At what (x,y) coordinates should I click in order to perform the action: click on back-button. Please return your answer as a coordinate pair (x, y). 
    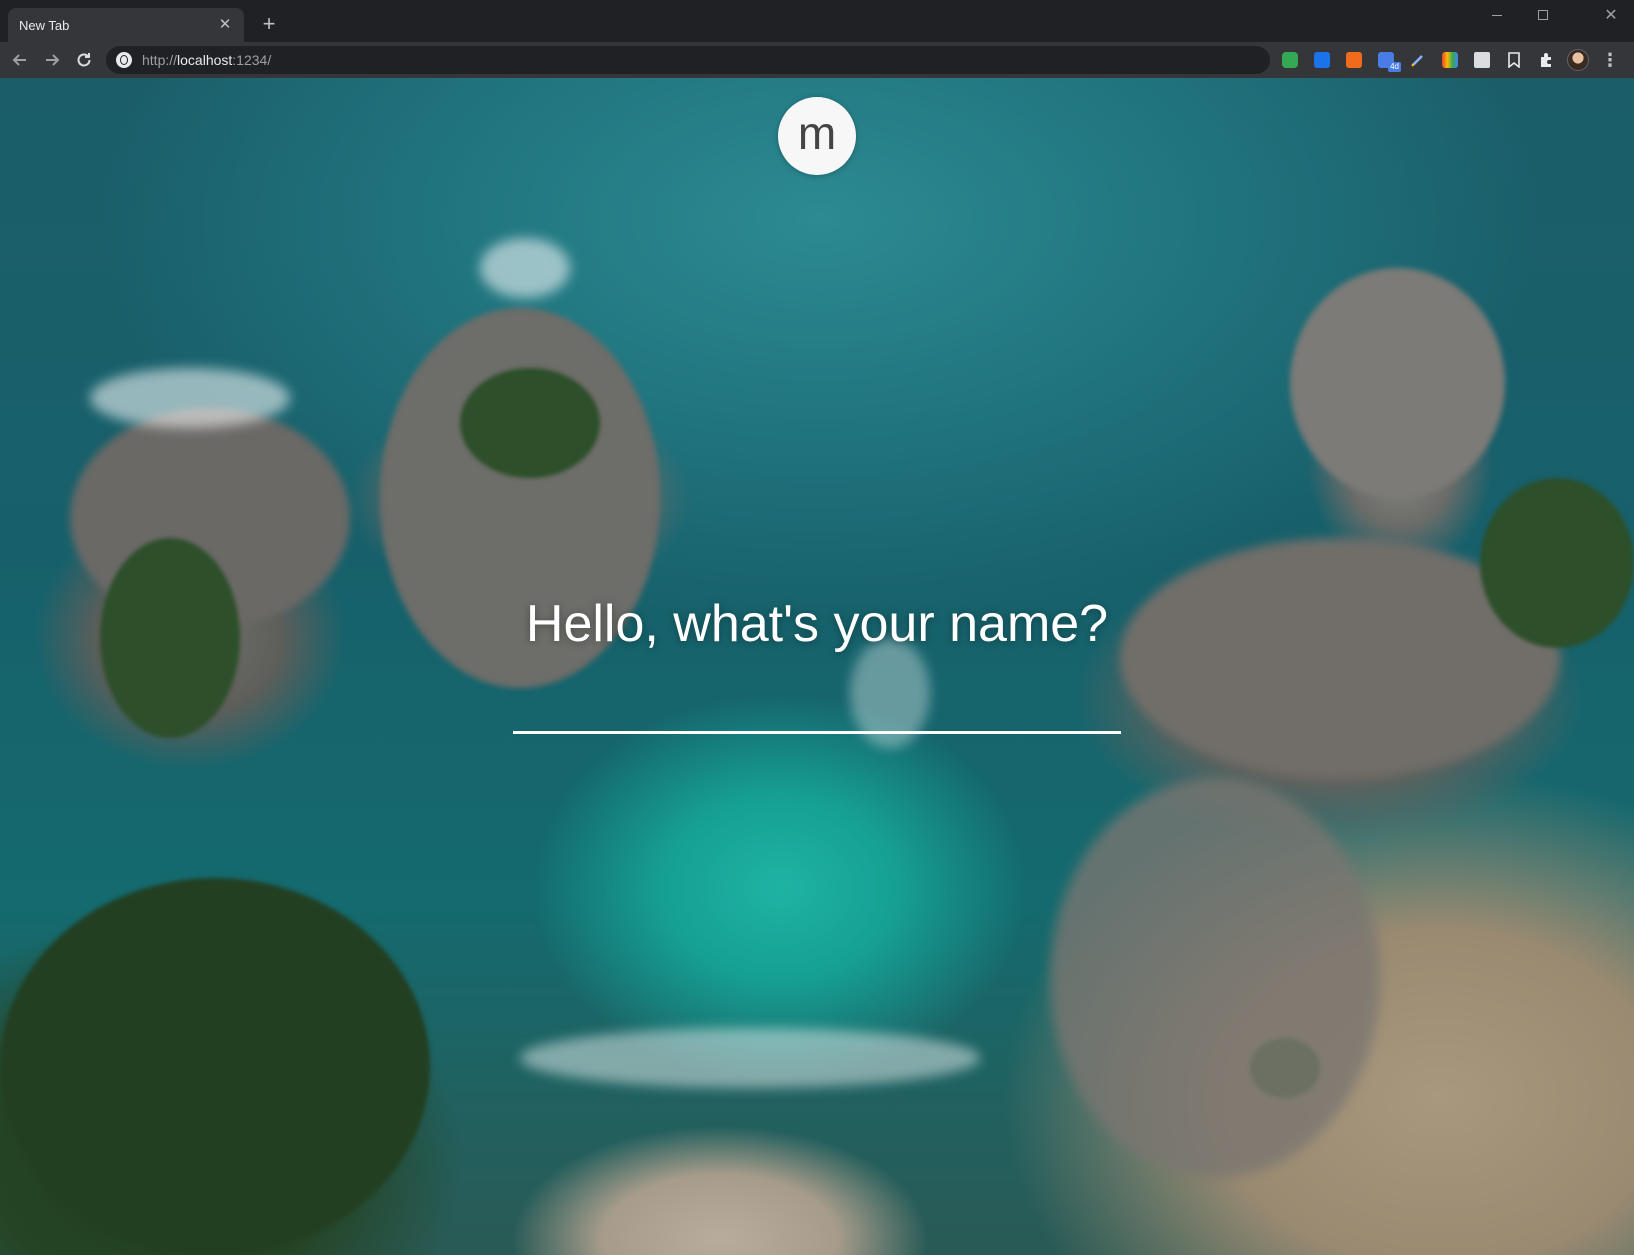
    Looking at the image, I should click on (20, 60).